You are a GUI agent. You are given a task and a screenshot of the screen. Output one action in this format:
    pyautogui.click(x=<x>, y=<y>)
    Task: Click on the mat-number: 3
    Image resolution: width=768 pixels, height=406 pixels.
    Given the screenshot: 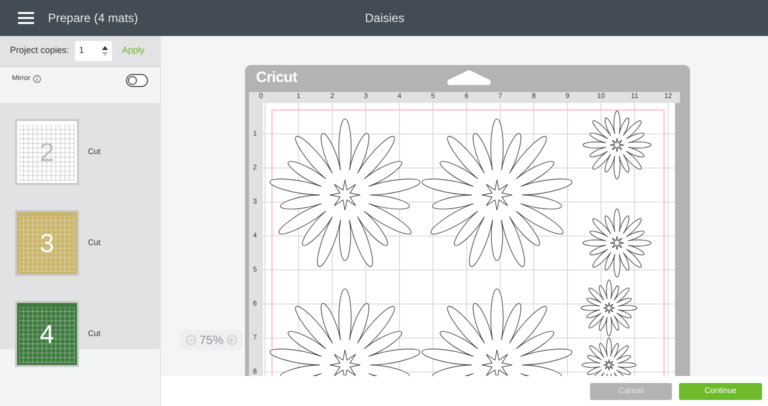 What is the action you would take?
    pyautogui.click(x=47, y=243)
    